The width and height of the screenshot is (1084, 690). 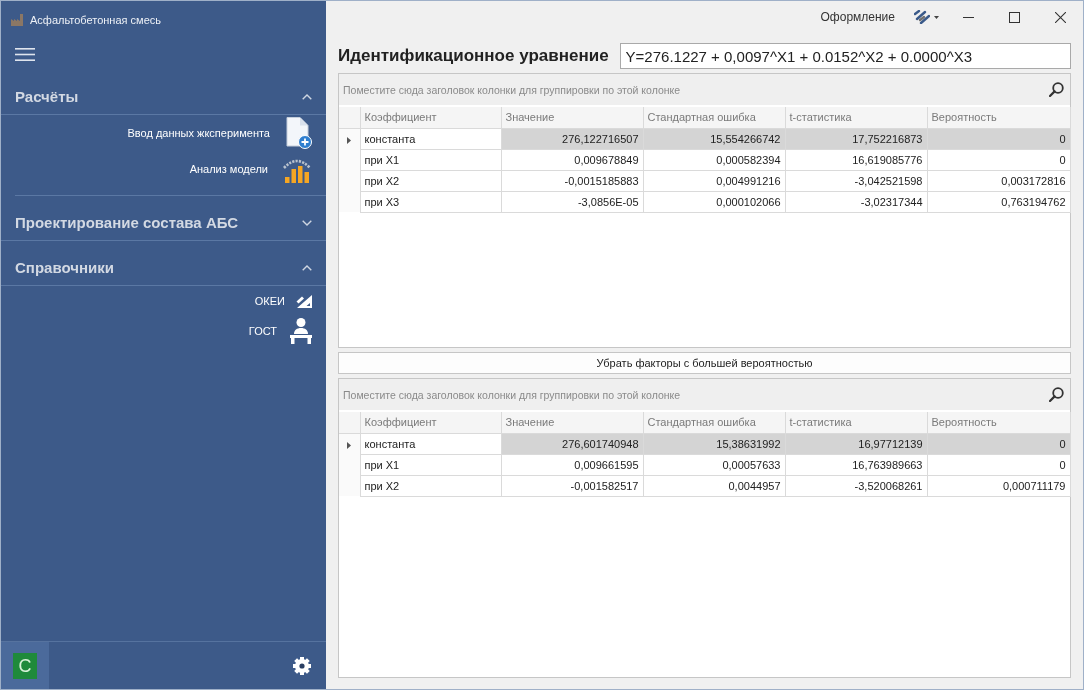 I want to click on remove-factors-button: Убрать факторы с большей вероятностью, so click(x=704, y=363).